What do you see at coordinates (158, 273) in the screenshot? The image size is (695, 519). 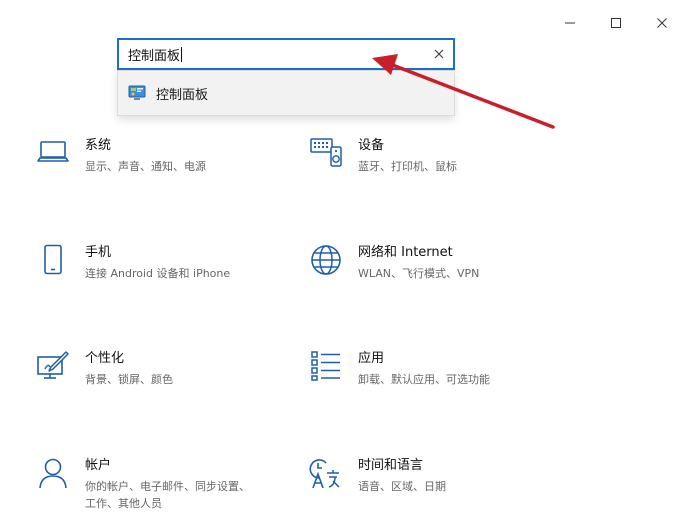 I see `tile-description: 连接 Android 设备和 iPhone` at bounding box center [158, 273].